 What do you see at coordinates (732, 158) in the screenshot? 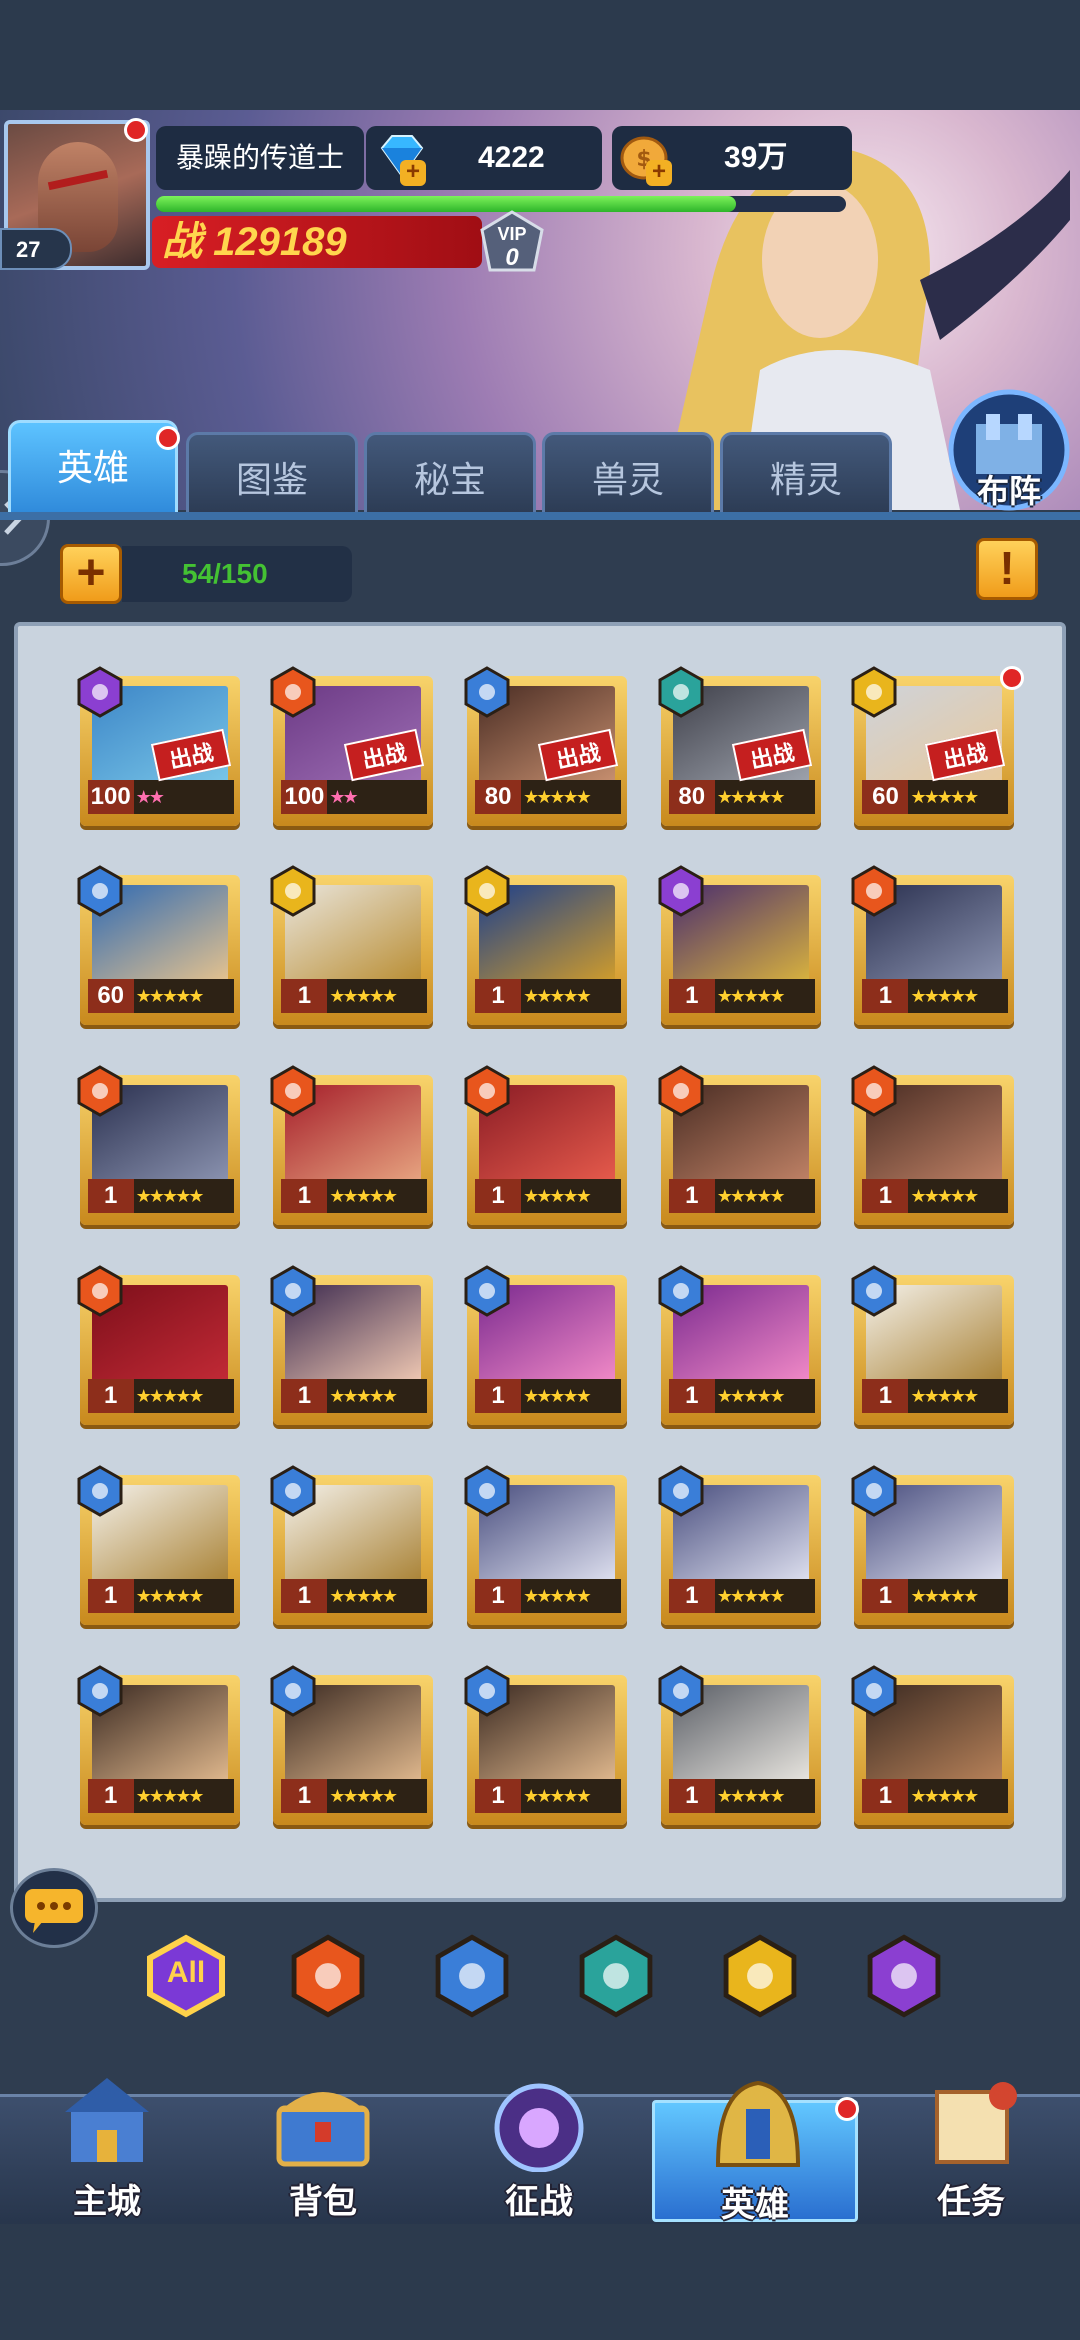
I see `gold-counter: $ + 39万` at bounding box center [732, 158].